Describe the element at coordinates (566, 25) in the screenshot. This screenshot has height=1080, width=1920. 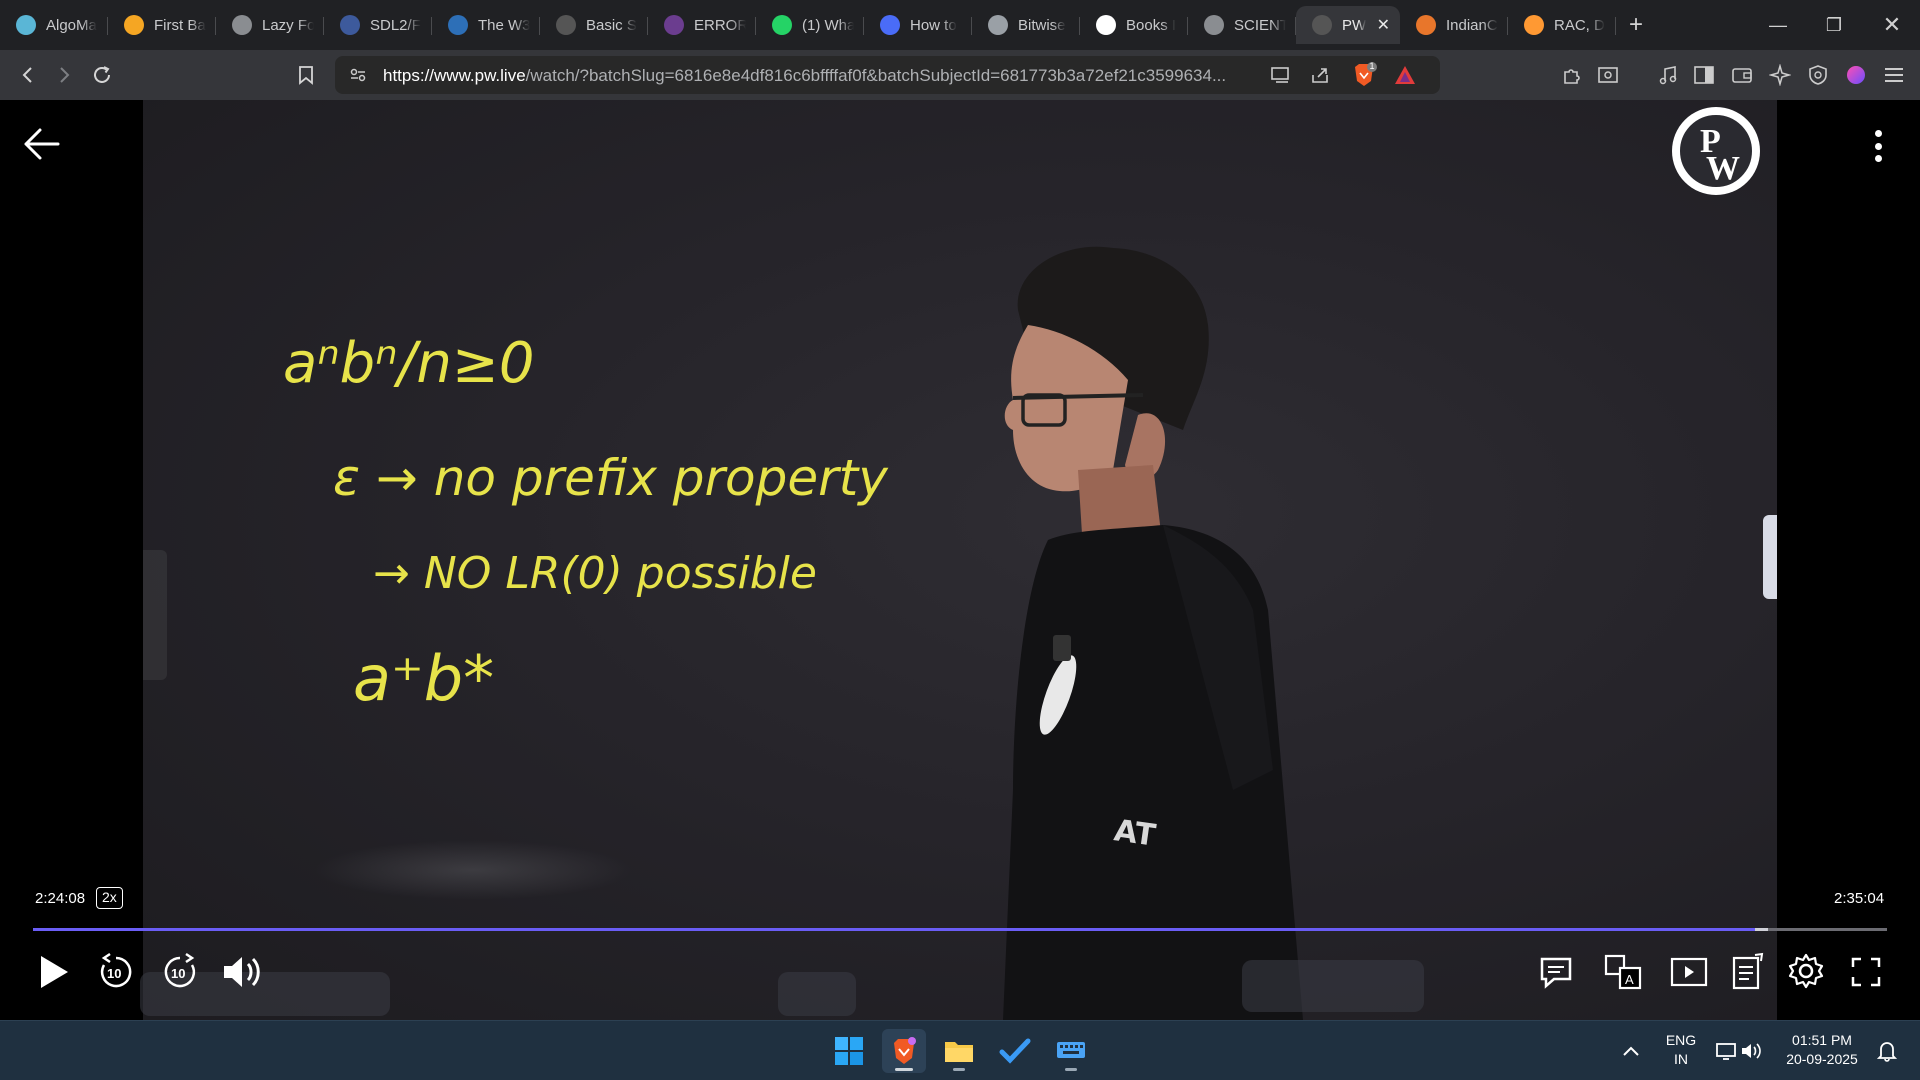
I see `basic-syntax-icon` at that location.